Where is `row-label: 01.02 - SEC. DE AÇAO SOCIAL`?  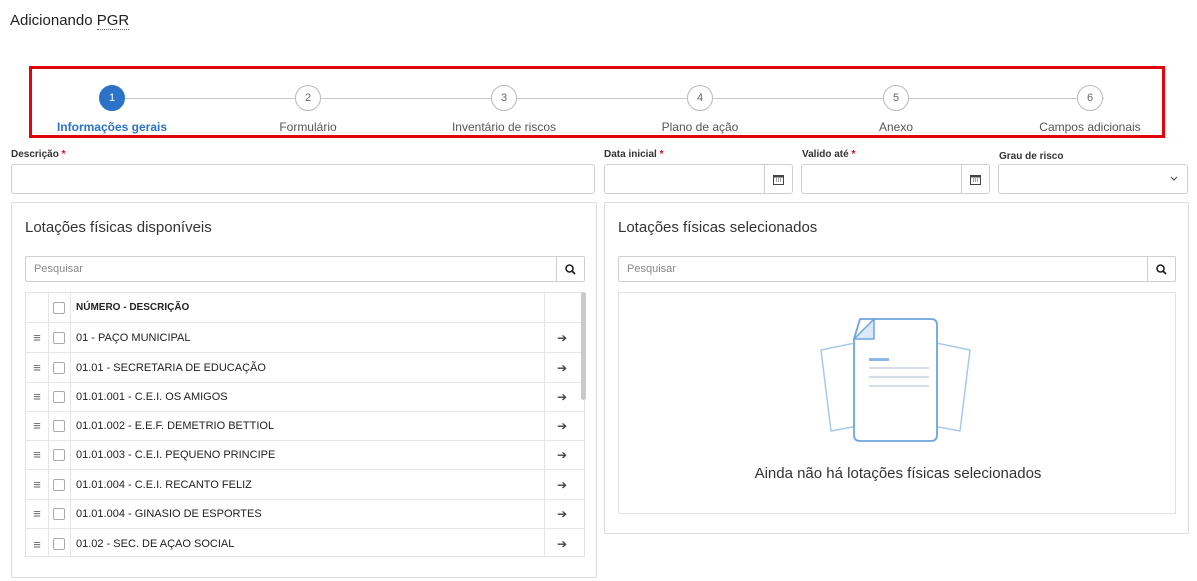
row-label: 01.02 - SEC. DE AÇAO SOCIAL is located at coordinates (155, 544).